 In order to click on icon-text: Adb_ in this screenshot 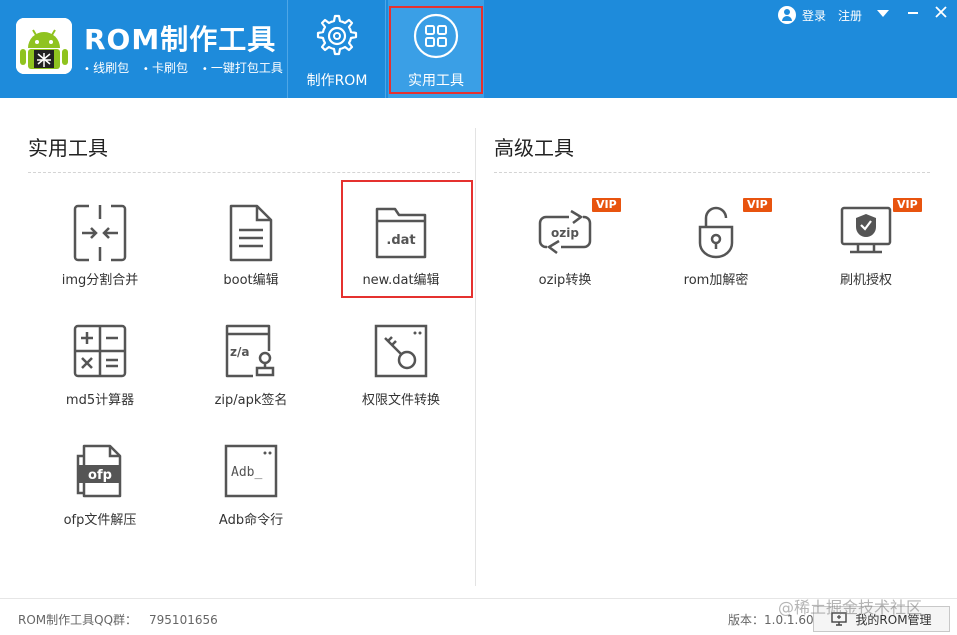, I will do `click(246, 472)`.